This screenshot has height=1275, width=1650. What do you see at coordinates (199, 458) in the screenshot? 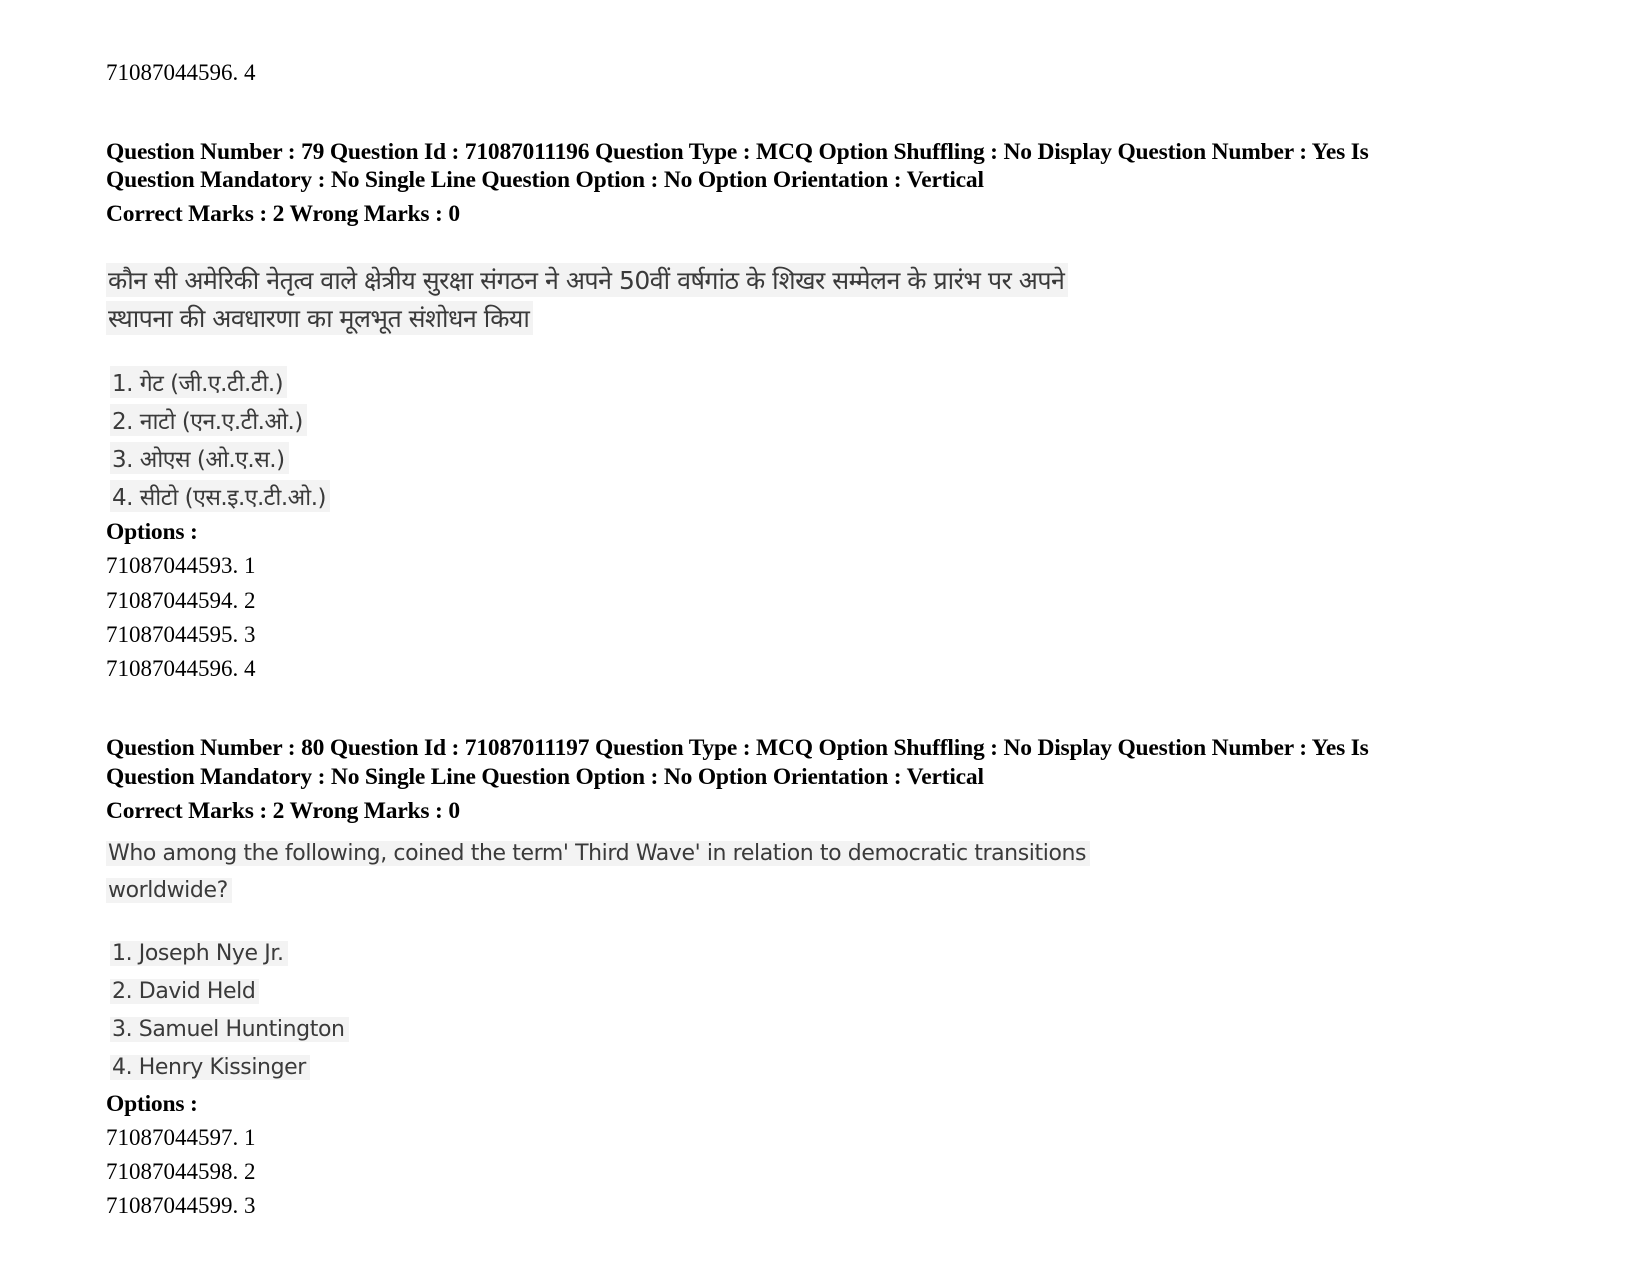
I see `choice-3: 3. ओएस (ओ.ए.स.)` at bounding box center [199, 458].